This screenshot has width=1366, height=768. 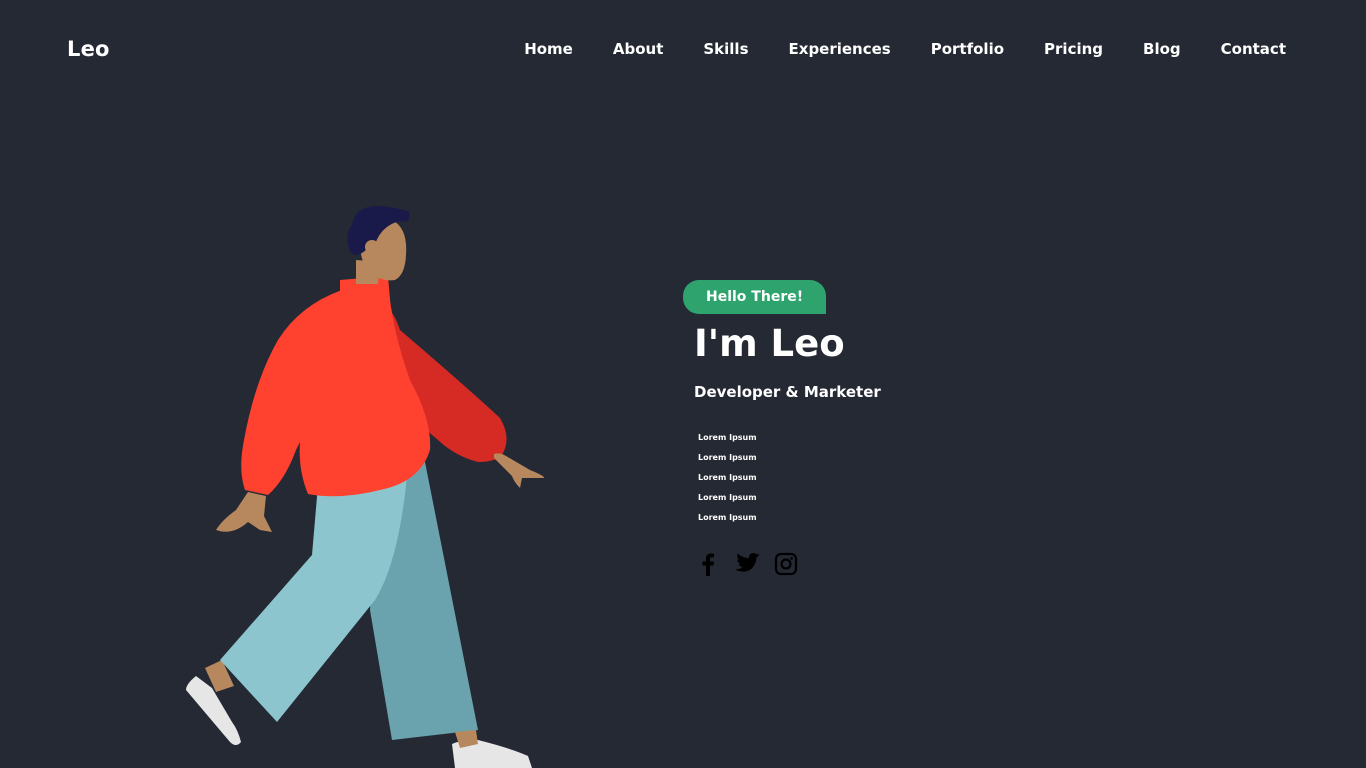 I want to click on facebook-icon, so click(x=708, y=564).